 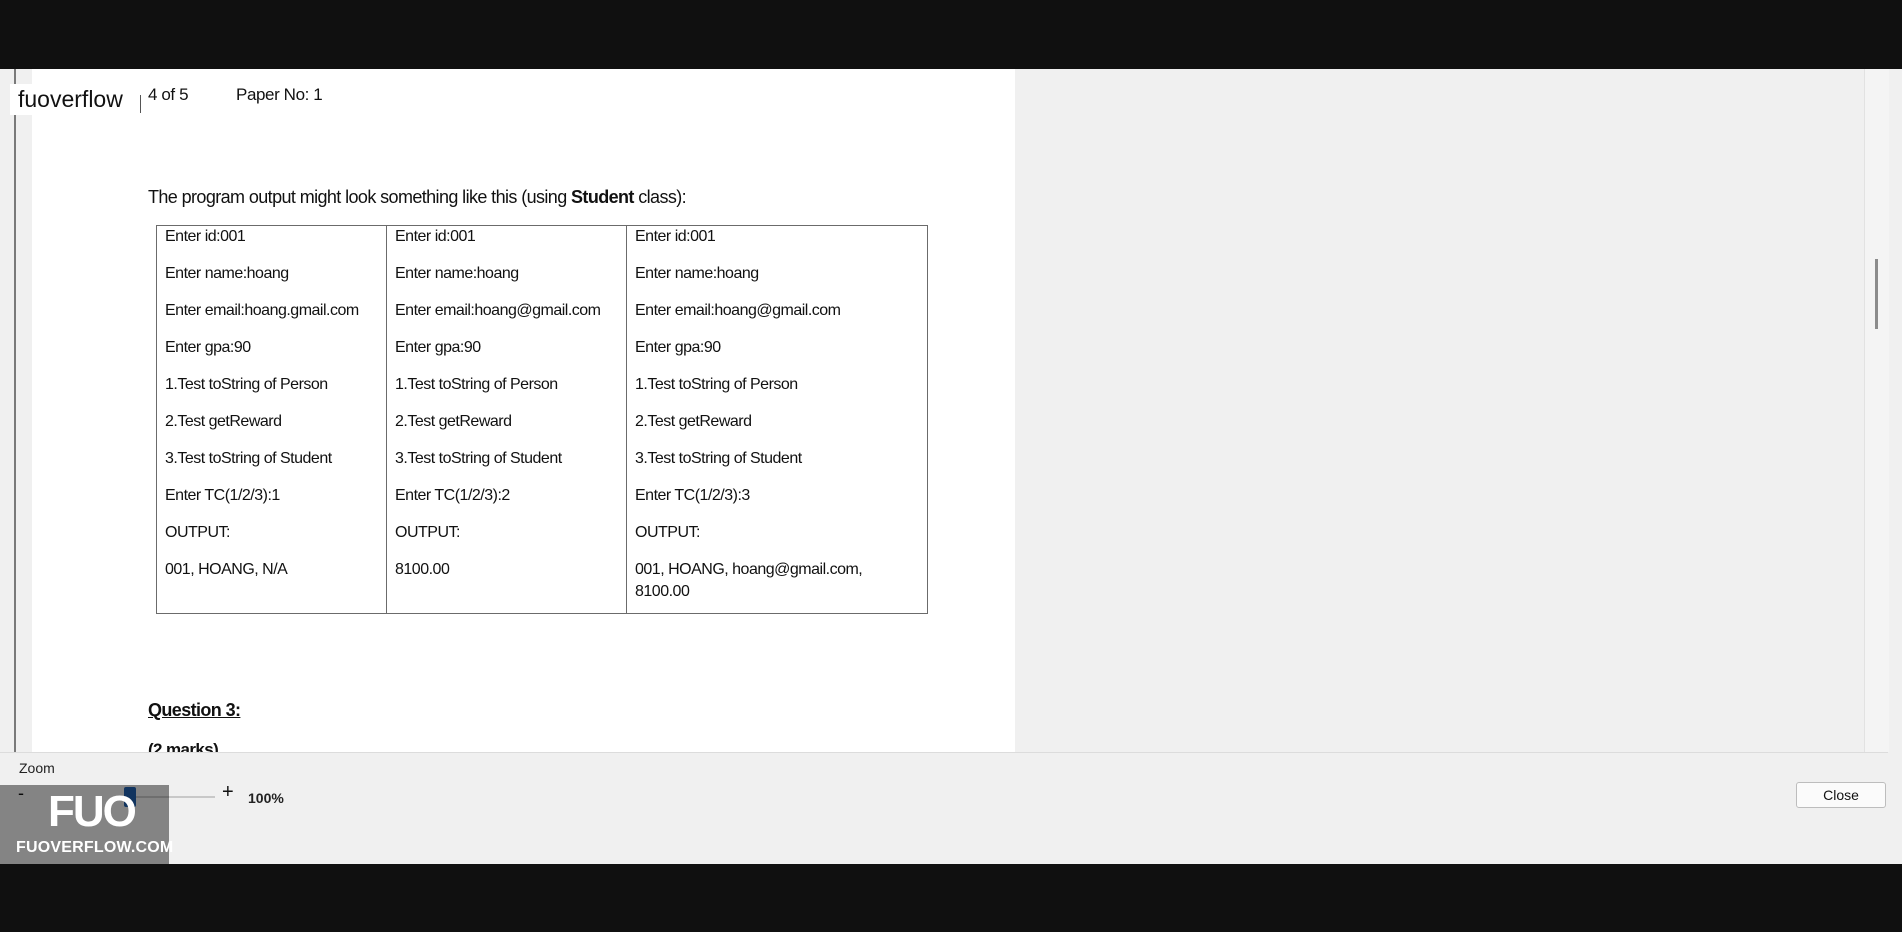 I want to click on question-title: Question 3:, so click(x=194, y=710).